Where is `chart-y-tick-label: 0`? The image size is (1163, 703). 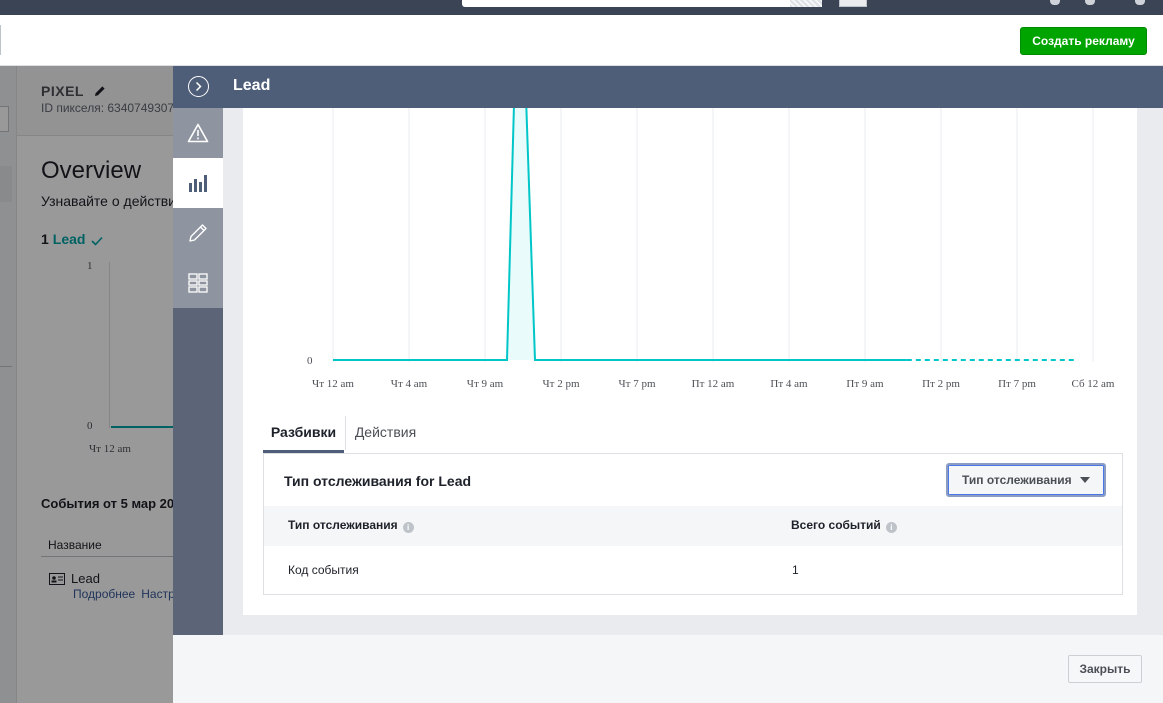 chart-y-tick-label: 0 is located at coordinates (310, 361).